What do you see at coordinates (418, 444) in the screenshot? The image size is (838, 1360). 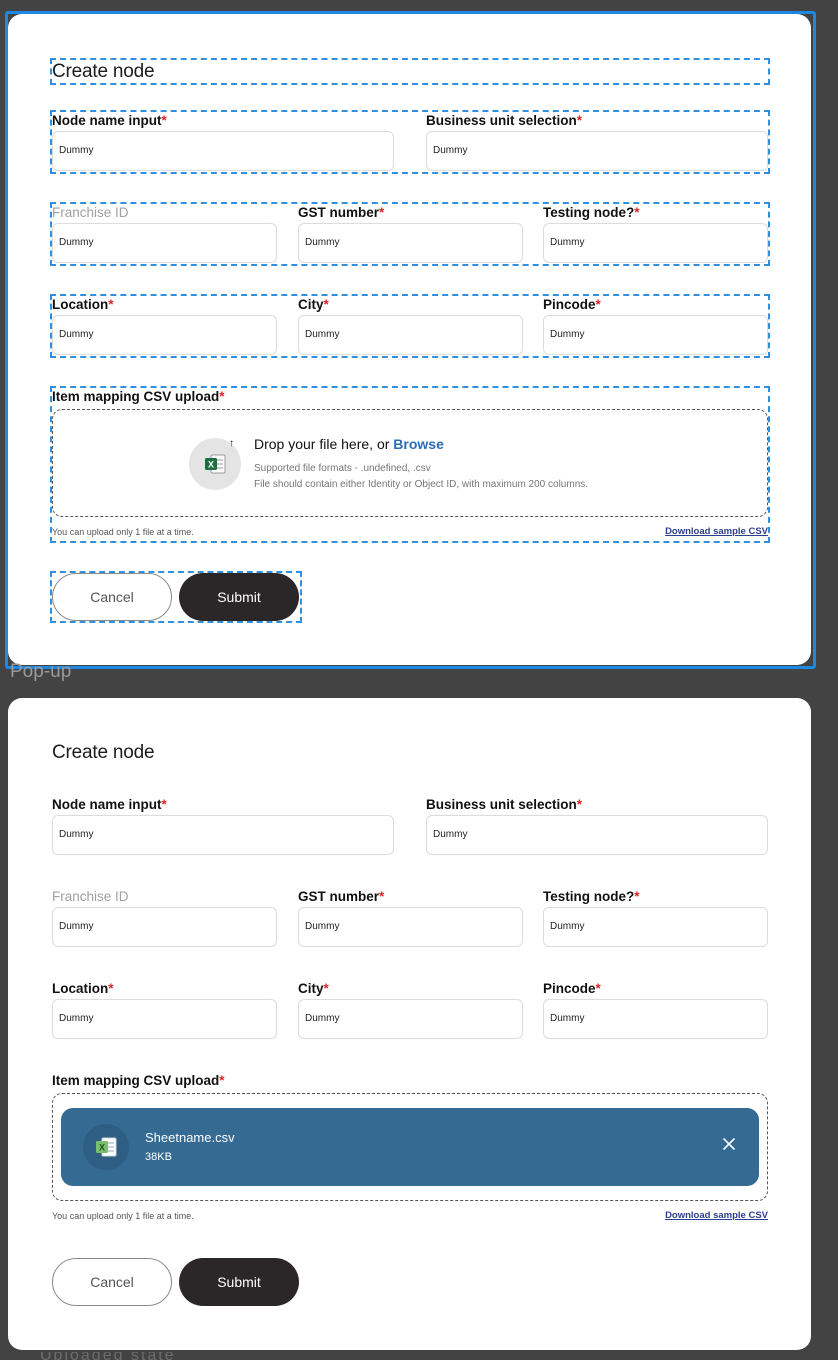 I see `browse-link: Browse` at bounding box center [418, 444].